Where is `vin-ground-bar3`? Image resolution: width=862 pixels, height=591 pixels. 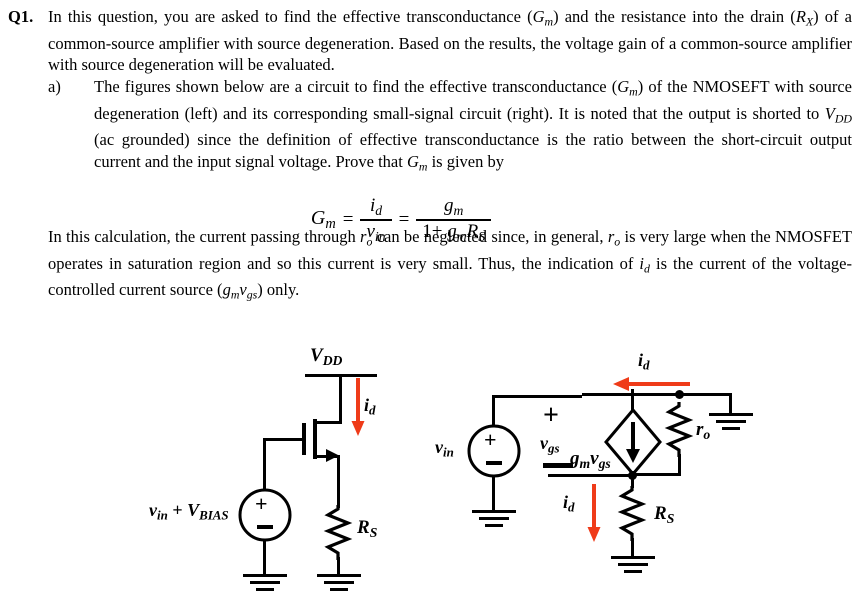 vin-ground-bar3 is located at coordinates (494, 525).